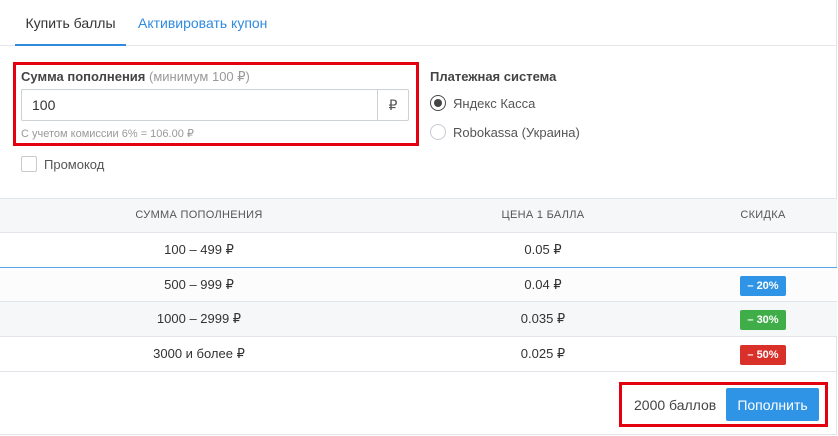  I want to click on table-row: 1000 – 2999 ₽ 0.035 ₽ – 30%, so click(418, 319).